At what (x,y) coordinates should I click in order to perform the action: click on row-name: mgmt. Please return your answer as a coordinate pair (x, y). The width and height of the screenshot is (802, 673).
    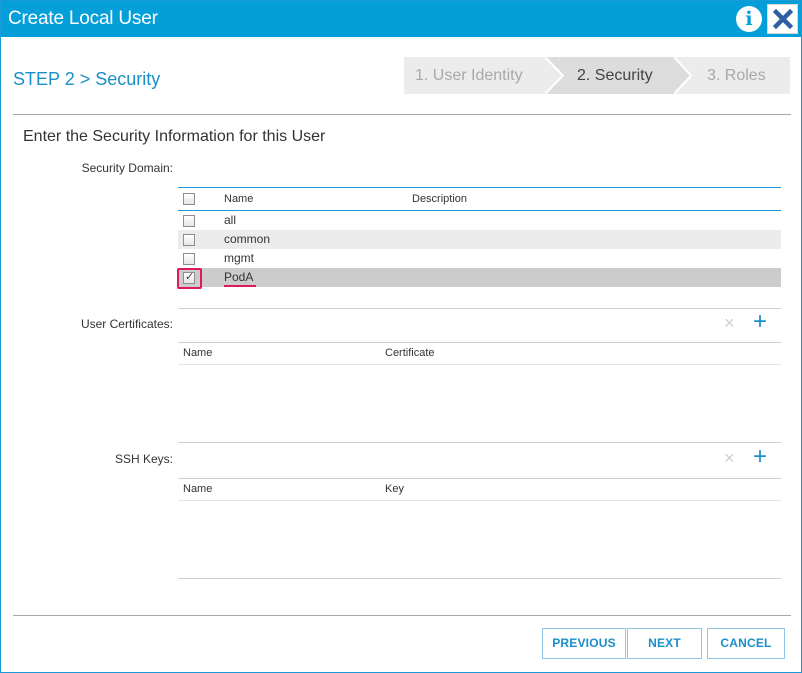
    Looking at the image, I should click on (239, 258).